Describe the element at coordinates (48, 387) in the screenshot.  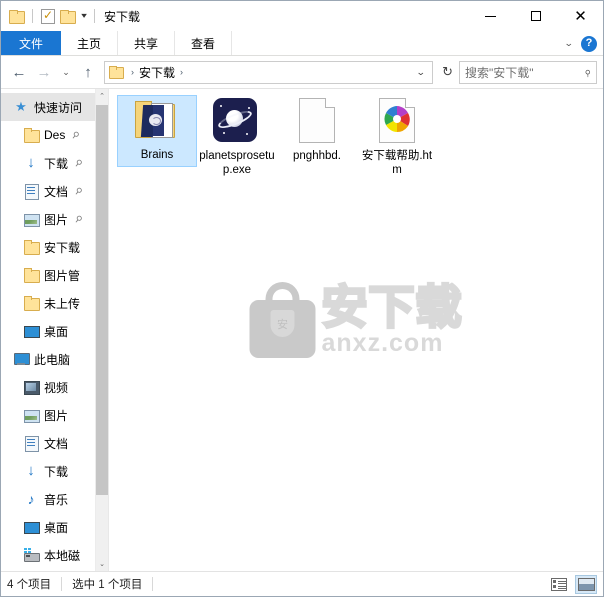
I see `sidebar-item-10: 视频` at that location.